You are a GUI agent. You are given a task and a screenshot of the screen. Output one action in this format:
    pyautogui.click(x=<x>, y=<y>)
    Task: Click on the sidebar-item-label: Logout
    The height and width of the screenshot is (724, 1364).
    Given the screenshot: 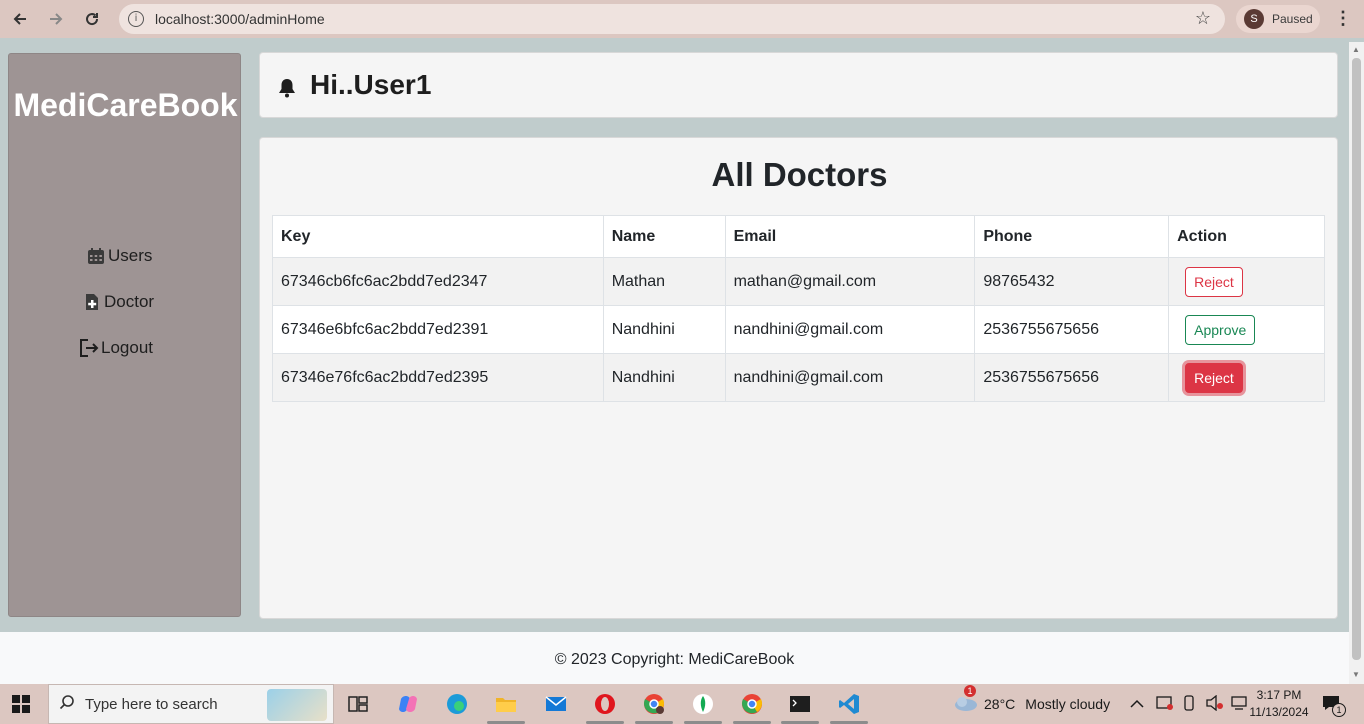 What is the action you would take?
    pyautogui.click(x=127, y=347)
    